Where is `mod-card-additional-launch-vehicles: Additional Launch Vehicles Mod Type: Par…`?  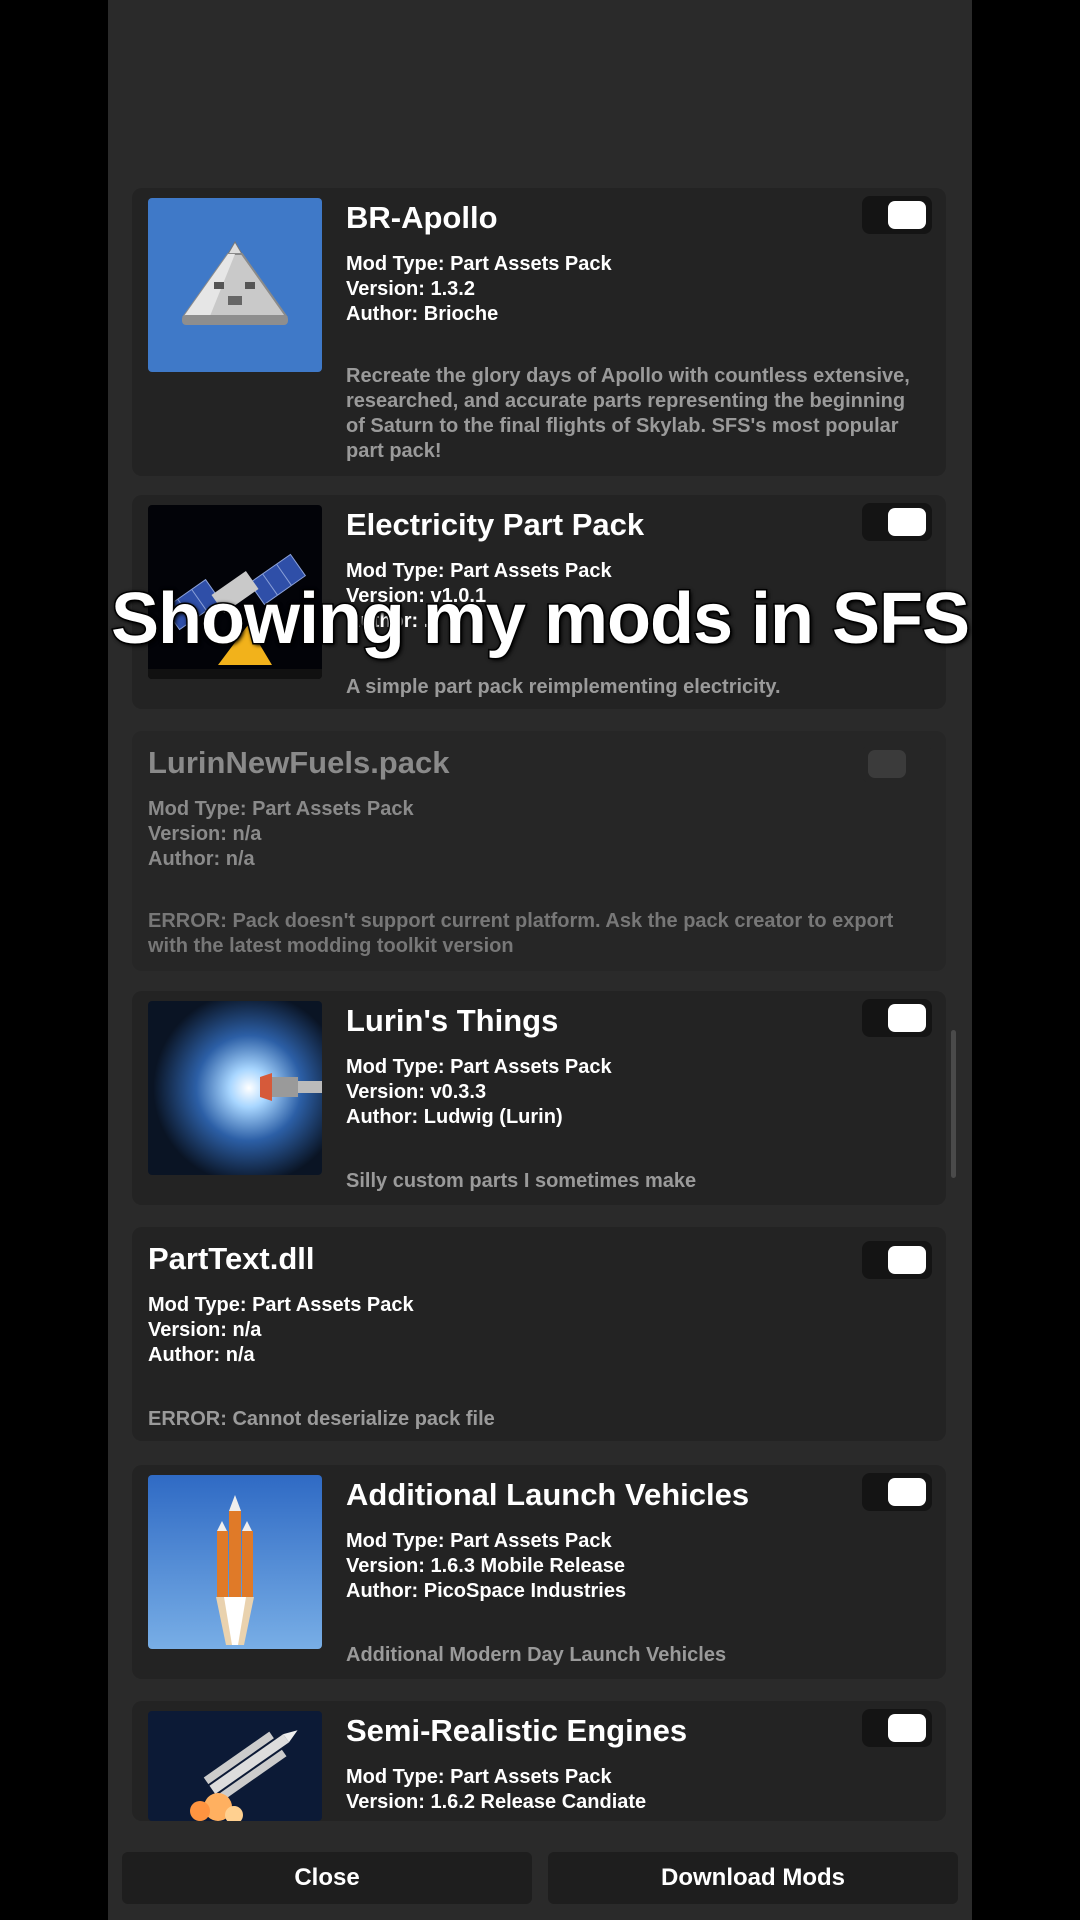 mod-card-additional-launch-vehicles: Additional Launch Vehicles Mod Type: Par… is located at coordinates (539, 1572).